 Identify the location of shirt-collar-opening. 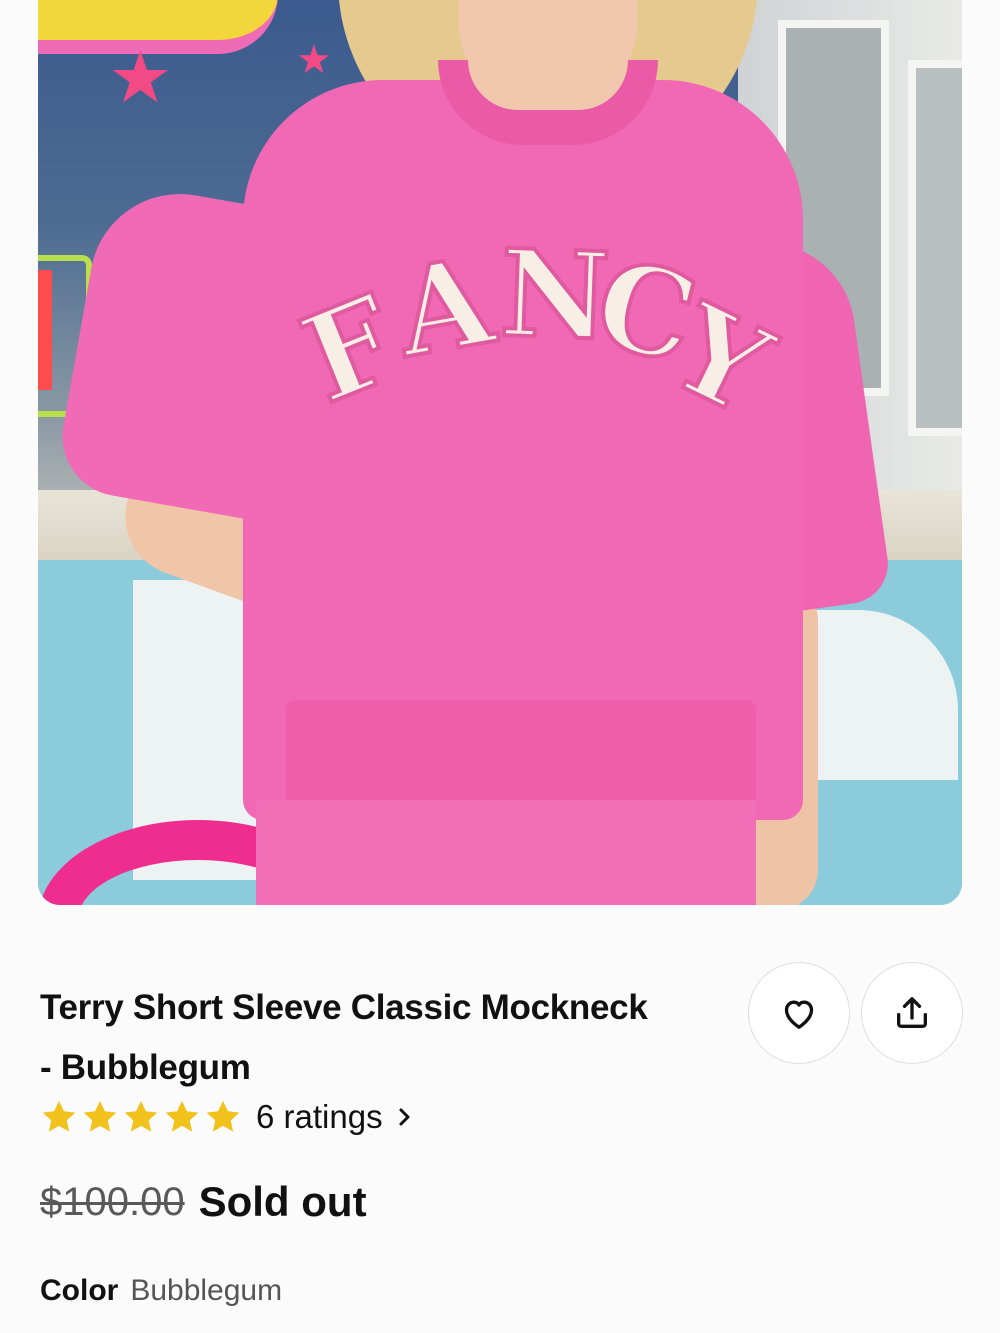
(548, 85).